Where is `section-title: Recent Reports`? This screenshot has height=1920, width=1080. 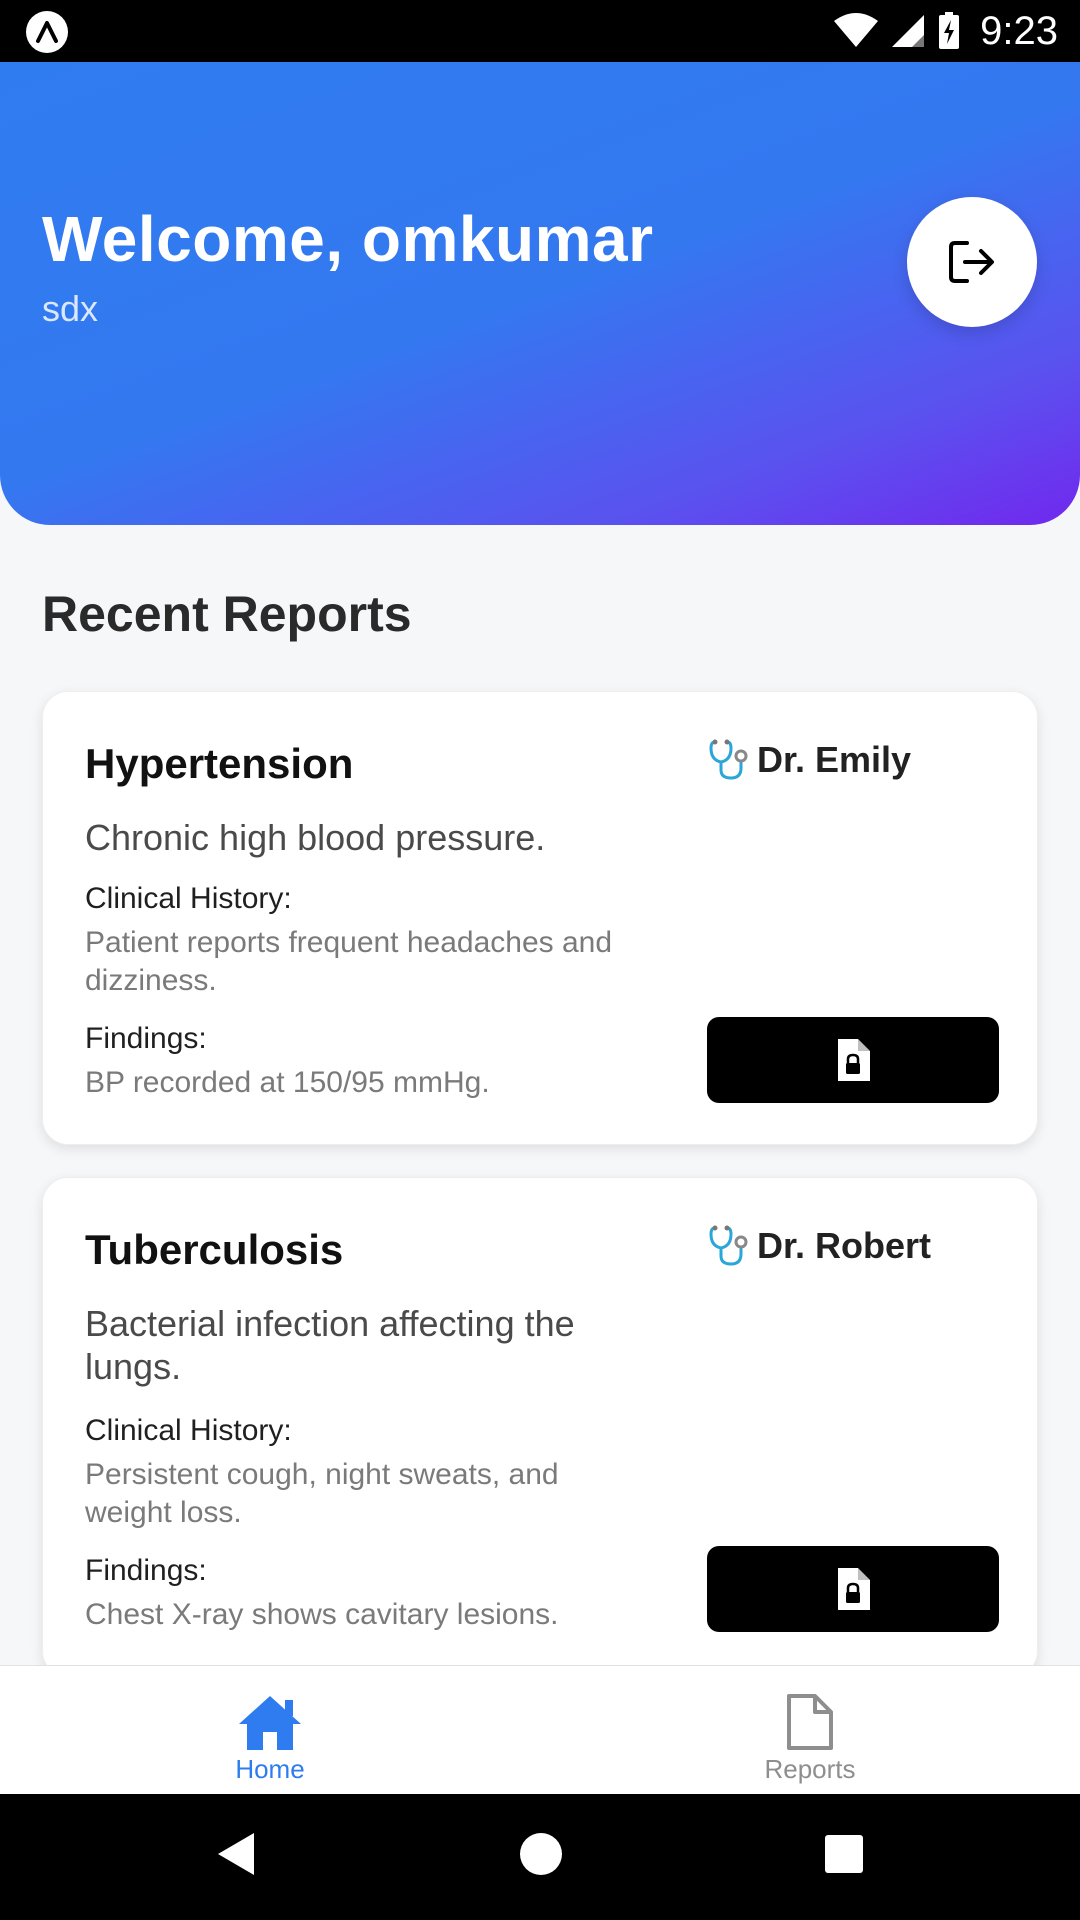 section-title: Recent Reports is located at coordinates (227, 614).